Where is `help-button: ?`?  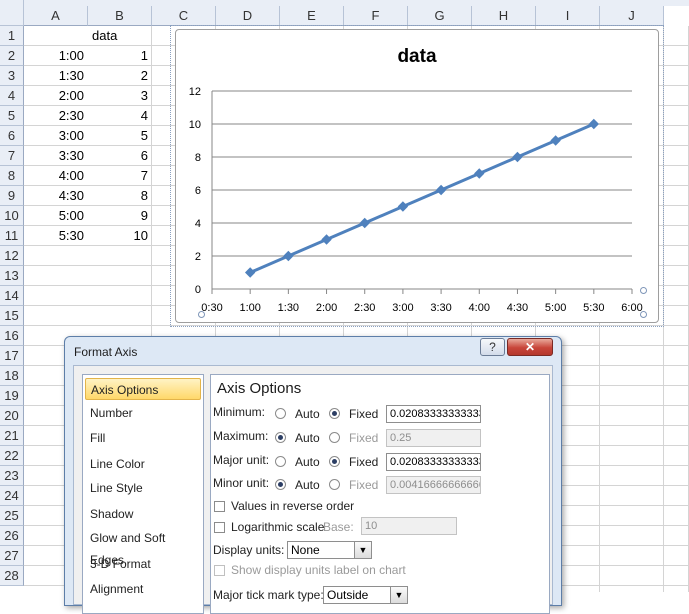
help-button: ? is located at coordinates (492, 347).